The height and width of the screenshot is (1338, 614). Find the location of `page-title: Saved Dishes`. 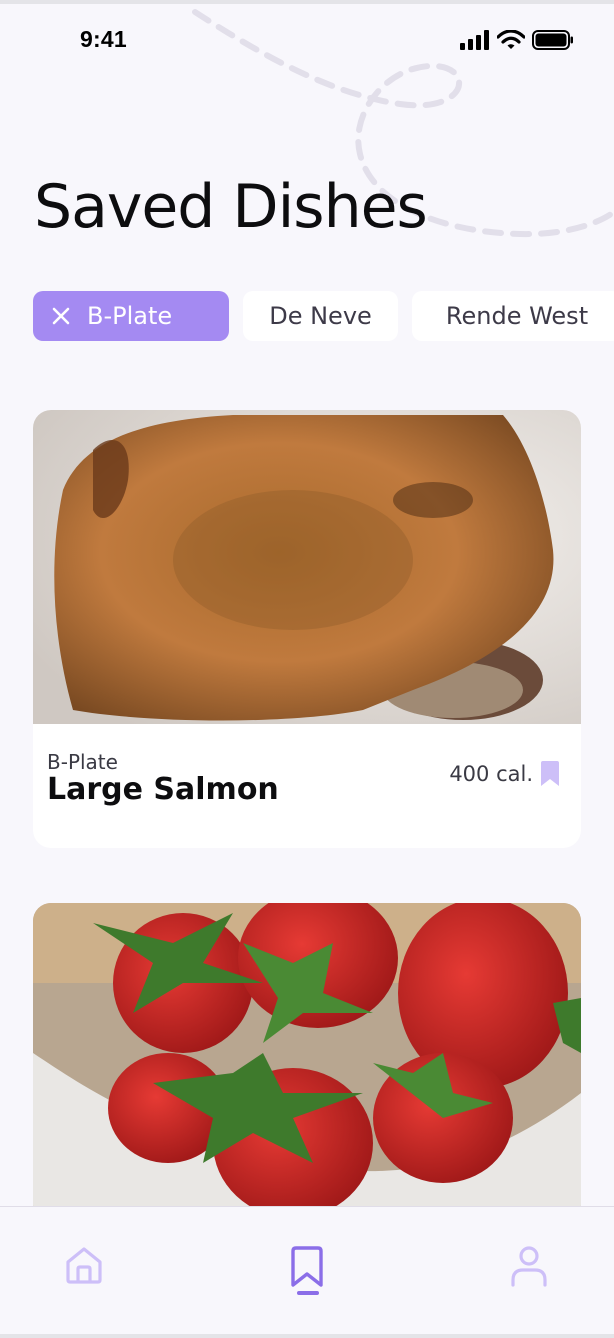

page-title: Saved Dishes is located at coordinates (231, 207).